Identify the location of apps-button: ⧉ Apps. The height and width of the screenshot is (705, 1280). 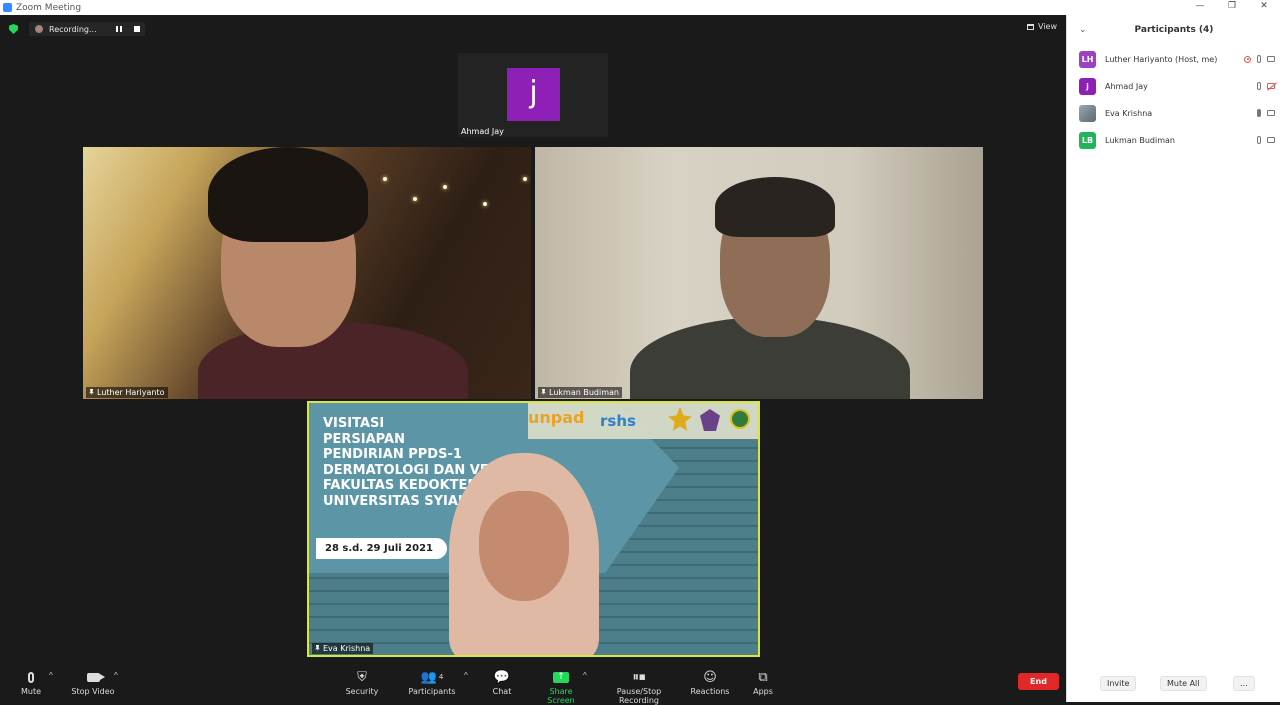
(763, 684).